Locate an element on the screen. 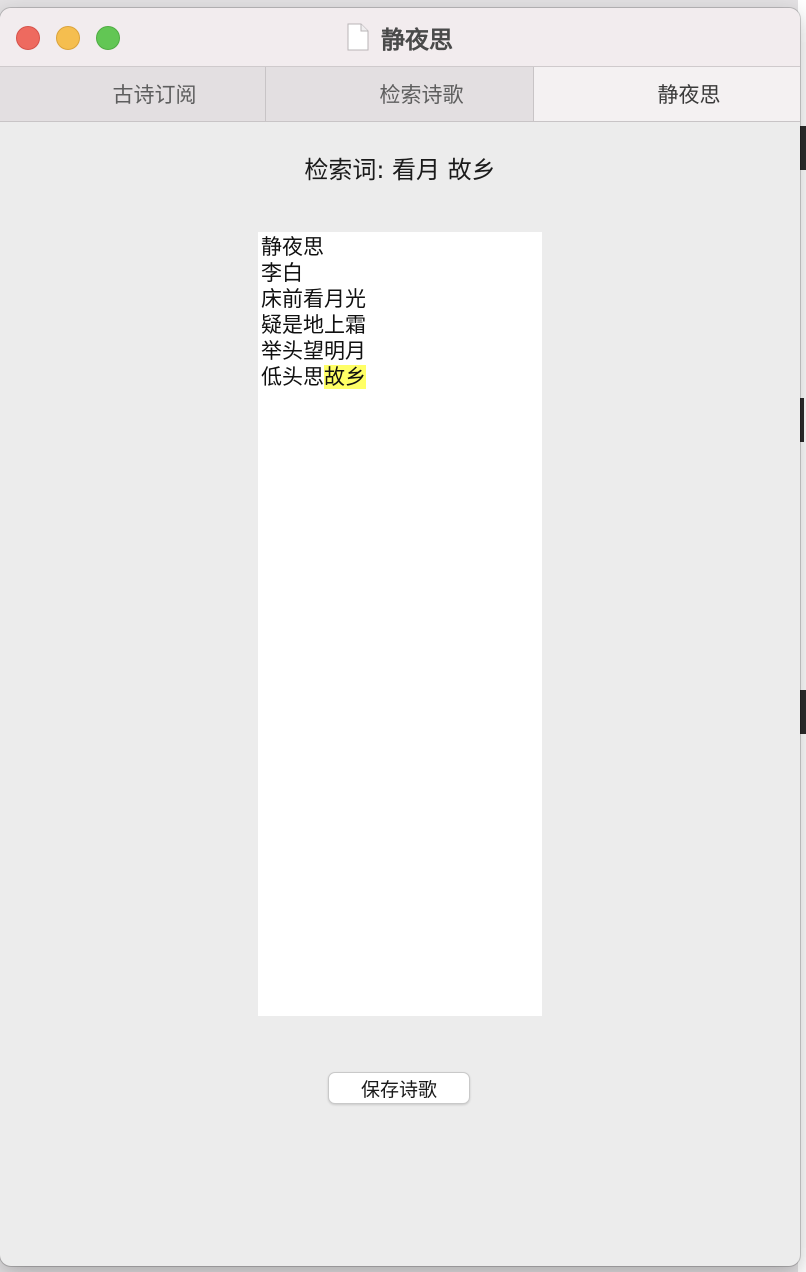 The image size is (806, 1272). title-bar: 静夜思 is located at coordinates (400, 37).